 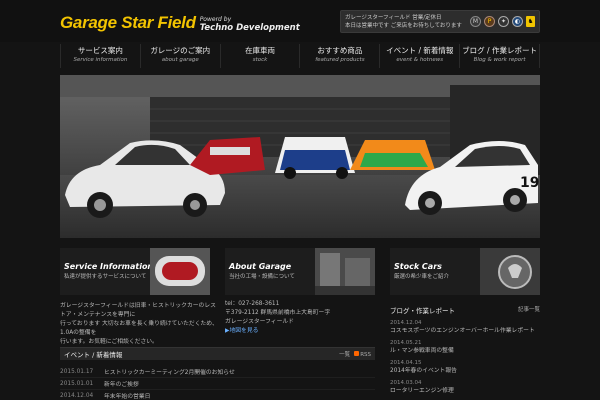 What do you see at coordinates (362, 354) in the screenshot?
I see `rss-link: RSS` at bounding box center [362, 354].